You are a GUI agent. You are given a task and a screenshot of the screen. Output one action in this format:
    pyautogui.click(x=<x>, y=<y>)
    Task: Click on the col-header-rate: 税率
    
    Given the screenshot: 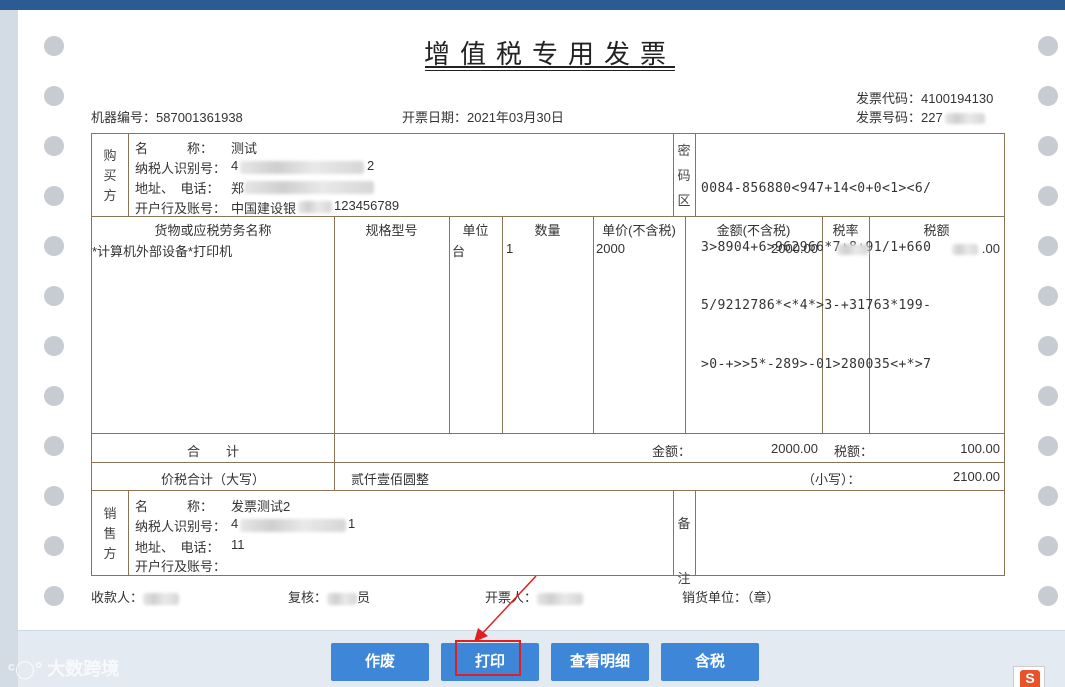 What is the action you would take?
    pyautogui.click(x=845, y=230)
    